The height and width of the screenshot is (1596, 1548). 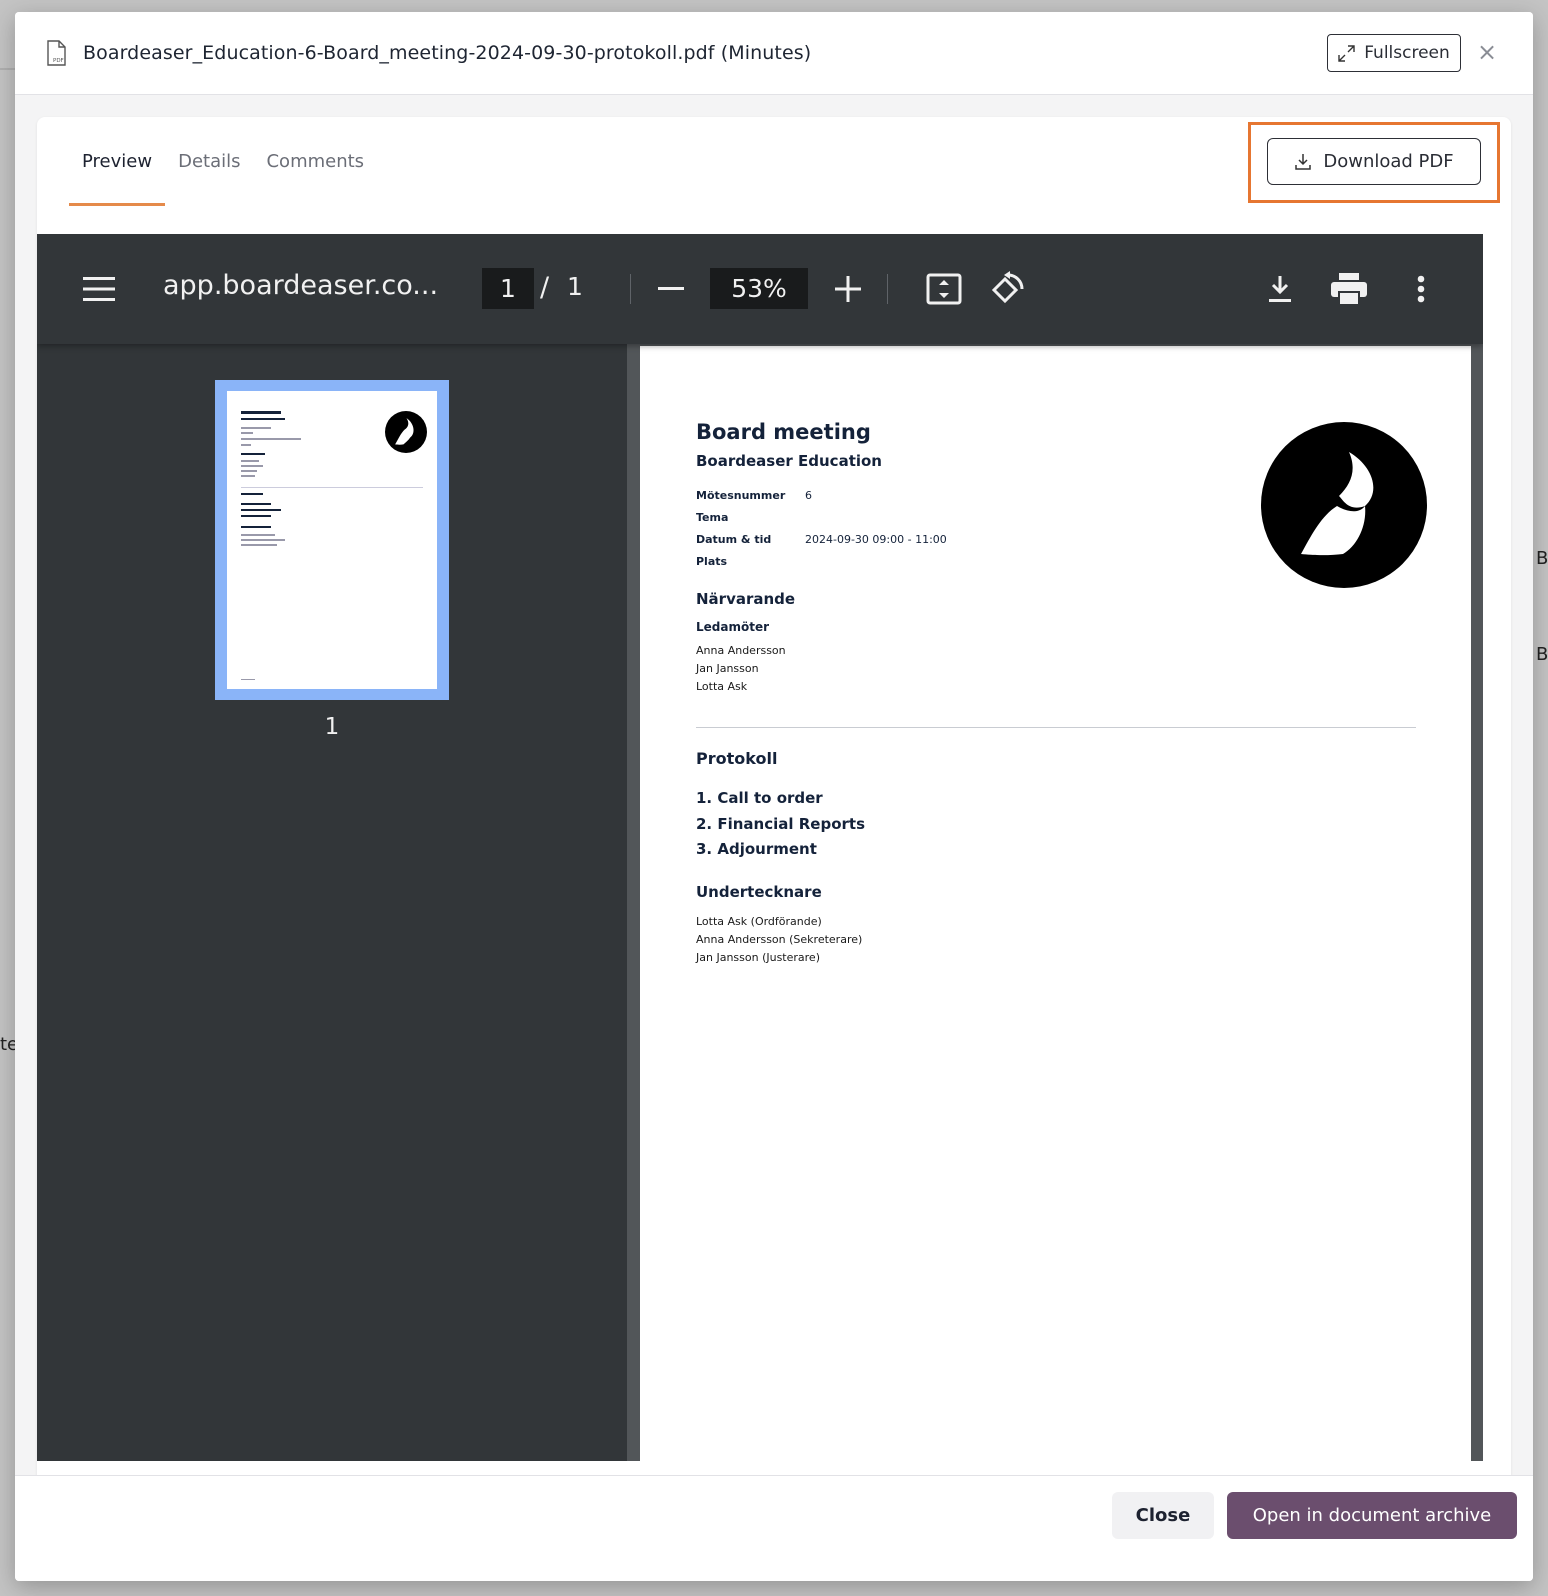 I want to click on print-icon, so click(x=1349, y=289).